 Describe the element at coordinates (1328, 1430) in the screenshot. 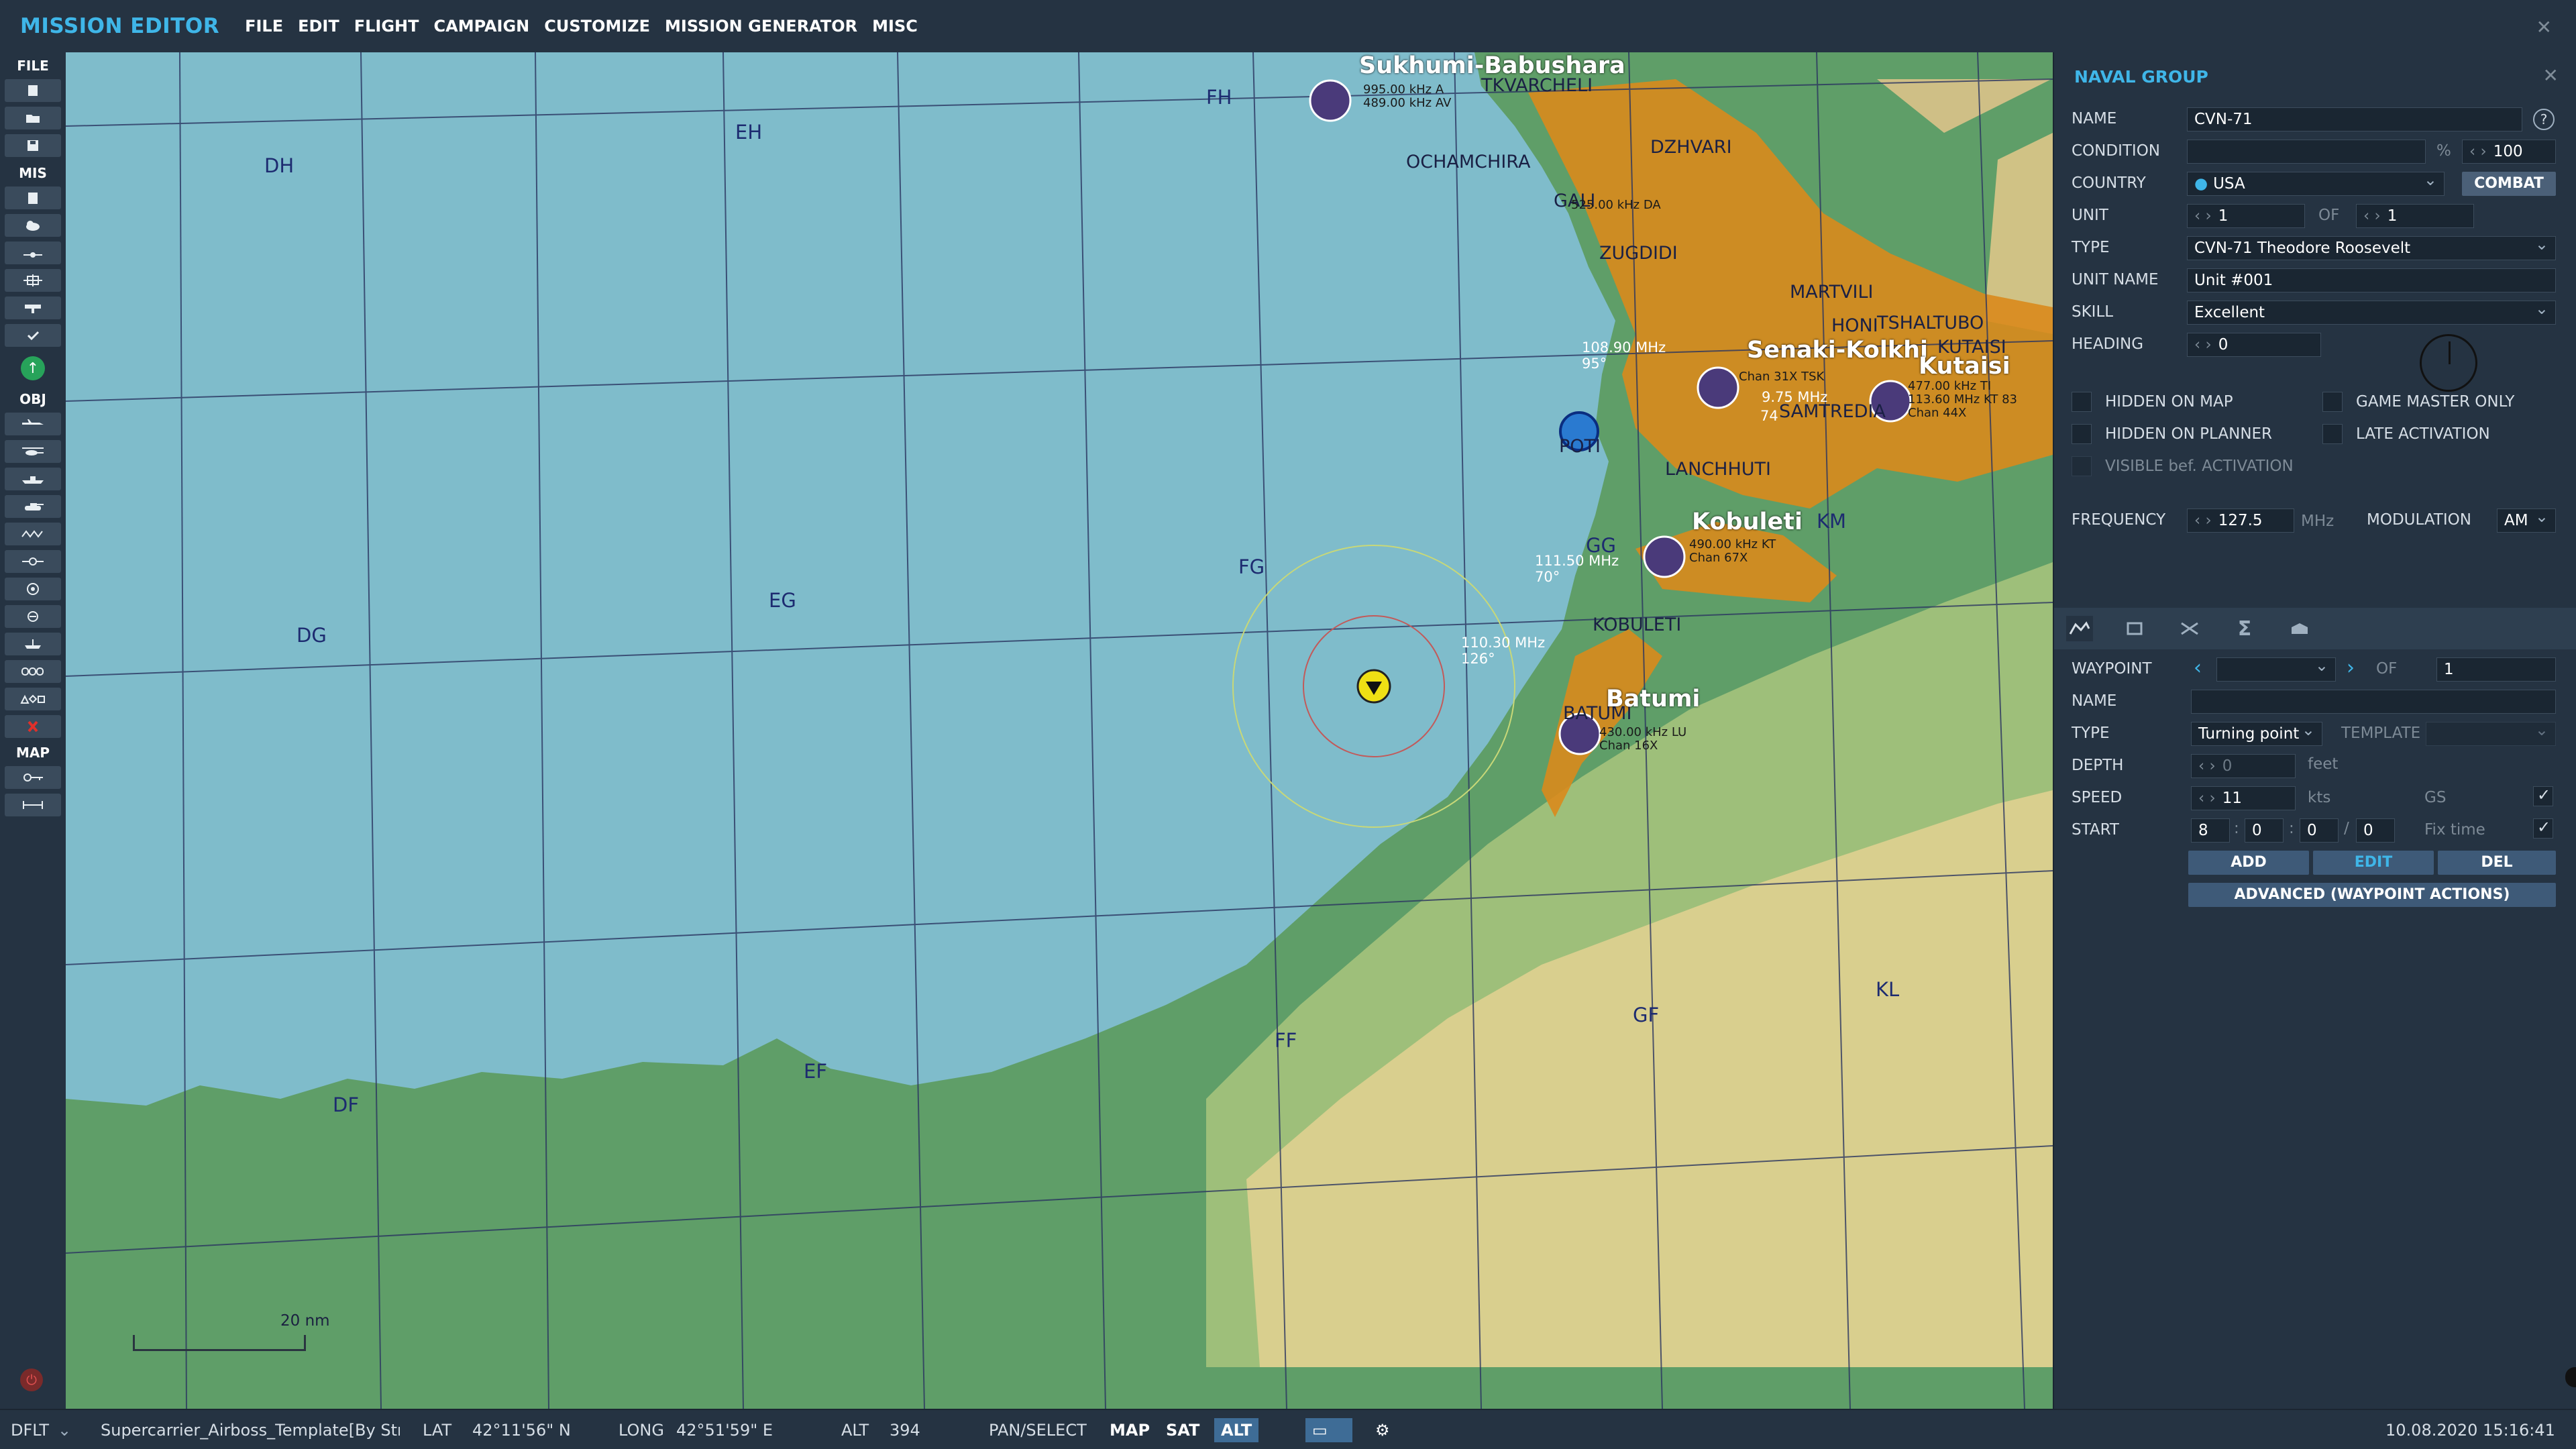

I see `screenshot-icon: ▭` at that location.